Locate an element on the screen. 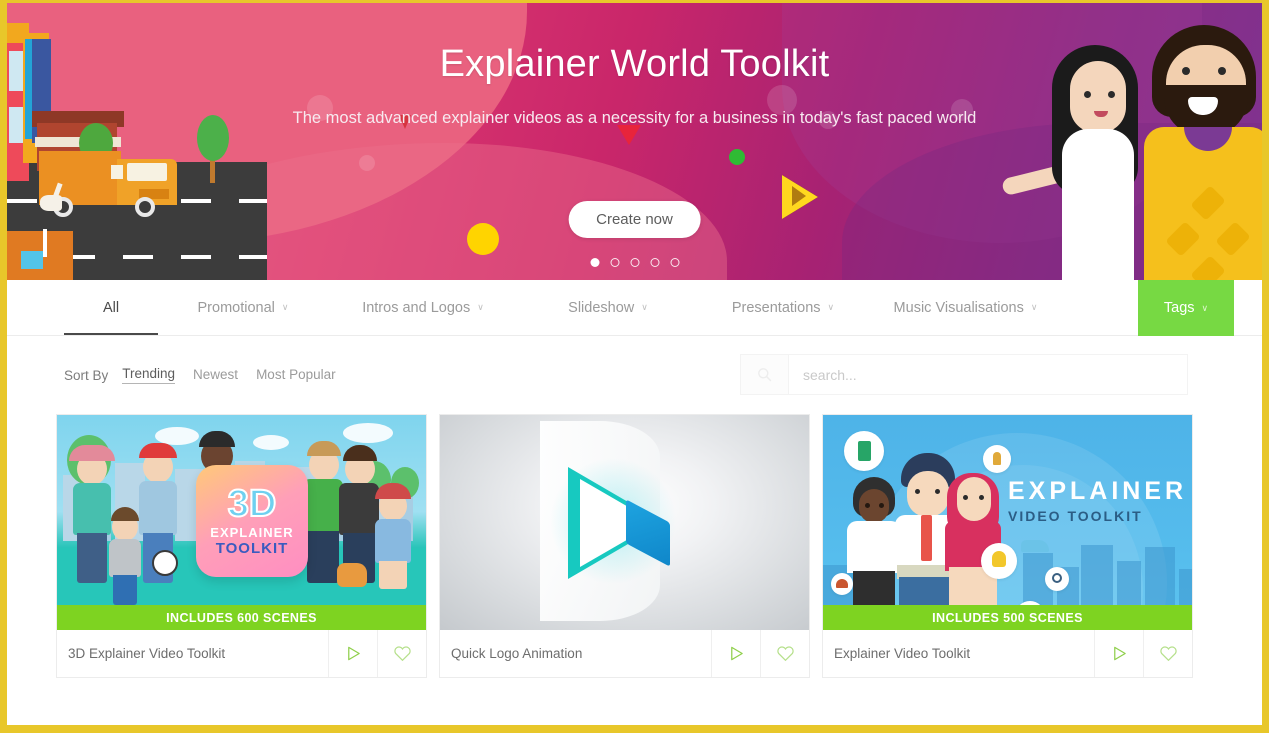  nav-item-promotional: Promotional ∨ is located at coordinates (243, 307).